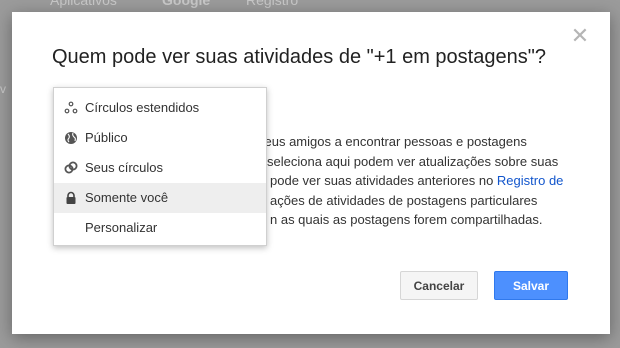 The height and width of the screenshot is (348, 620). What do you see at coordinates (124, 167) in the screenshot?
I see `dropdown-item-label: Seus círculos` at bounding box center [124, 167].